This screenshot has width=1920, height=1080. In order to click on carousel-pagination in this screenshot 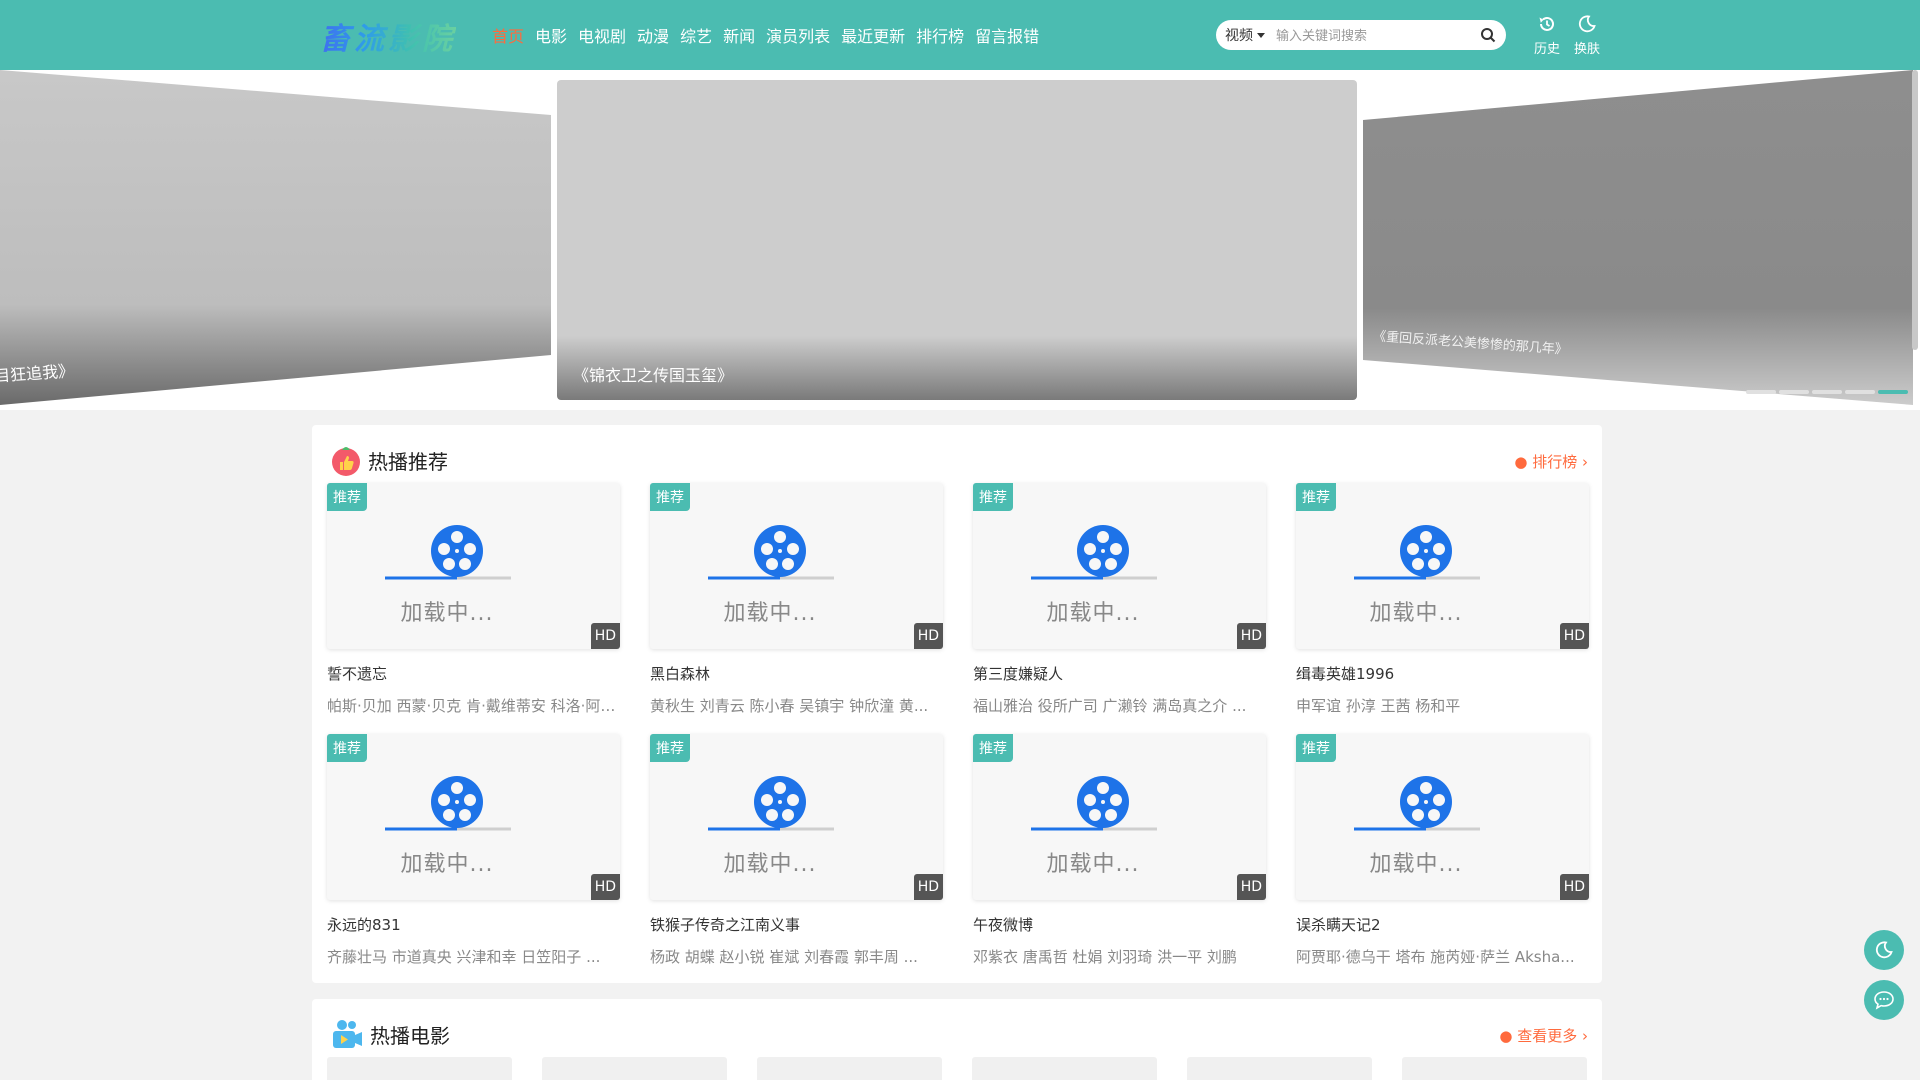, I will do `click(1827, 392)`.